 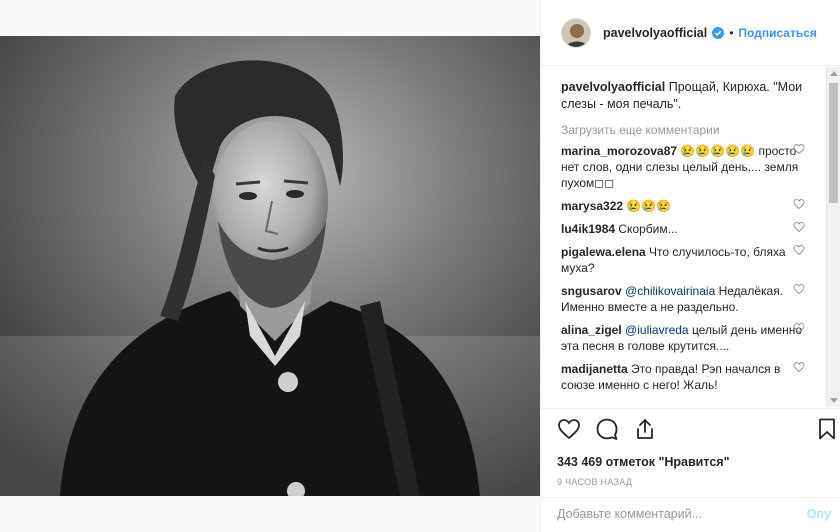 What do you see at coordinates (657, 514) in the screenshot?
I see `comment-input` at bounding box center [657, 514].